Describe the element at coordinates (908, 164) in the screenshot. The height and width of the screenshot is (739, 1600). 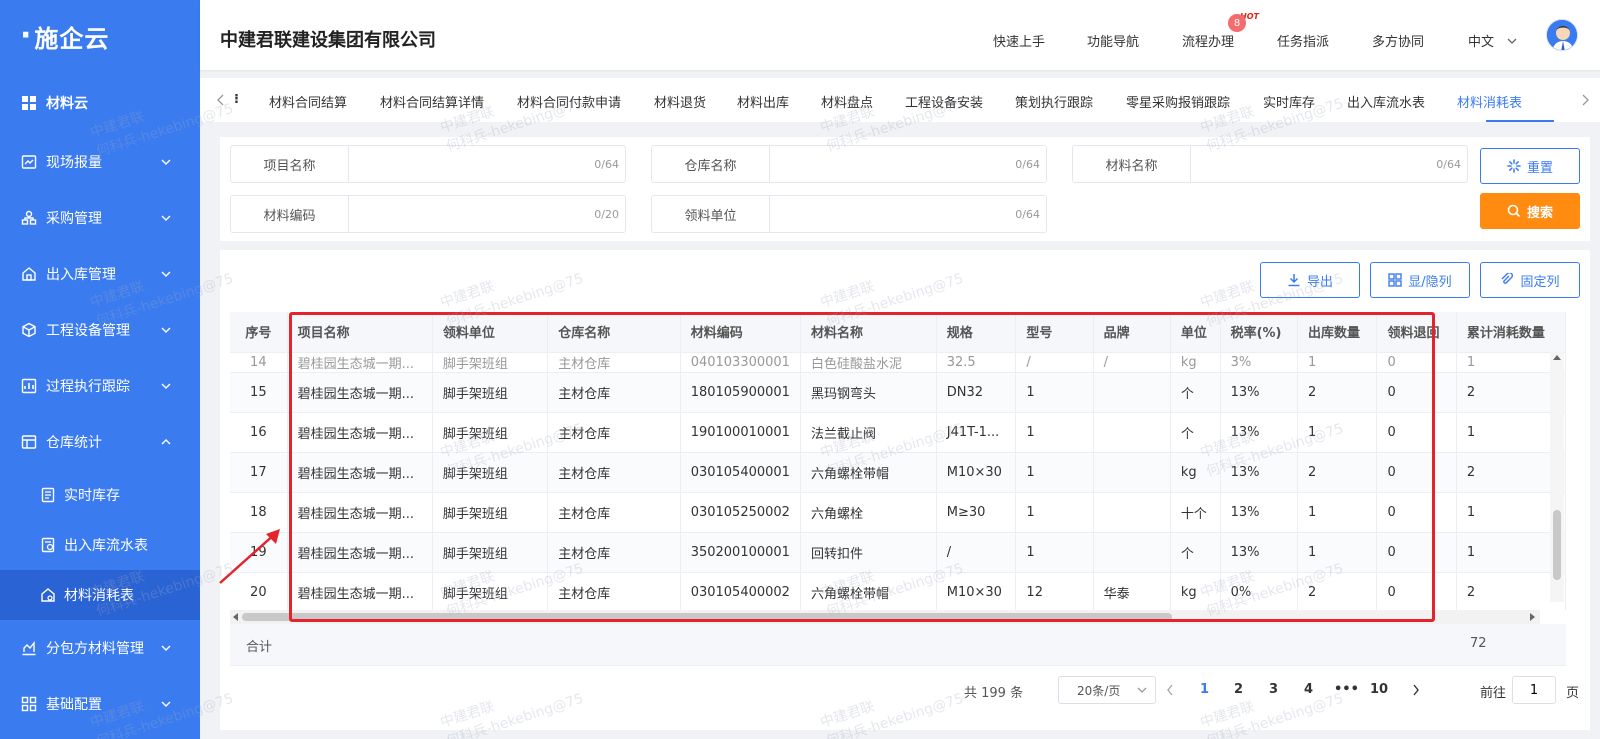
I see `warehouse-name-input` at that location.